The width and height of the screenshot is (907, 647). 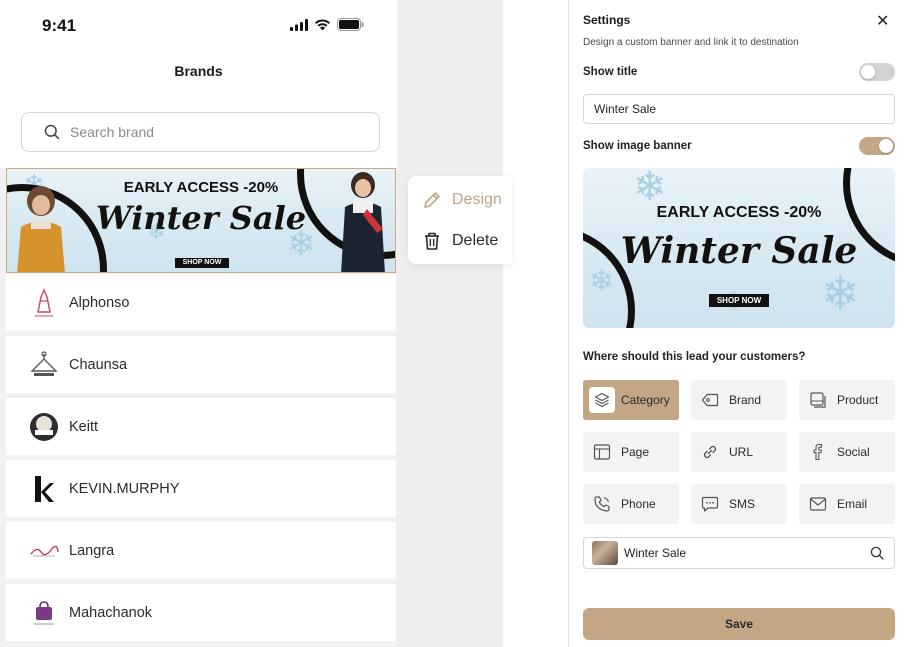 What do you see at coordinates (818, 452) in the screenshot?
I see `facebook-icon` at bounding box center [818, 452].